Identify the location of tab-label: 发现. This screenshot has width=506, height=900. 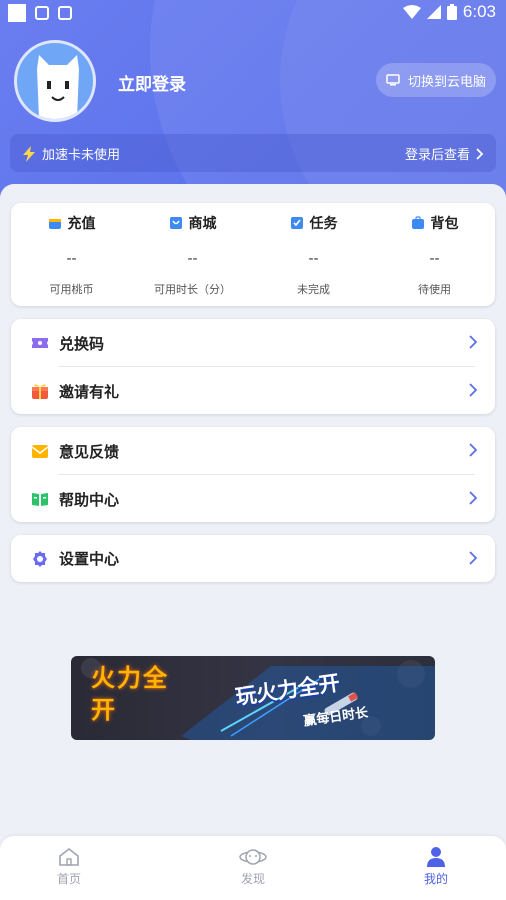
(252, 879).